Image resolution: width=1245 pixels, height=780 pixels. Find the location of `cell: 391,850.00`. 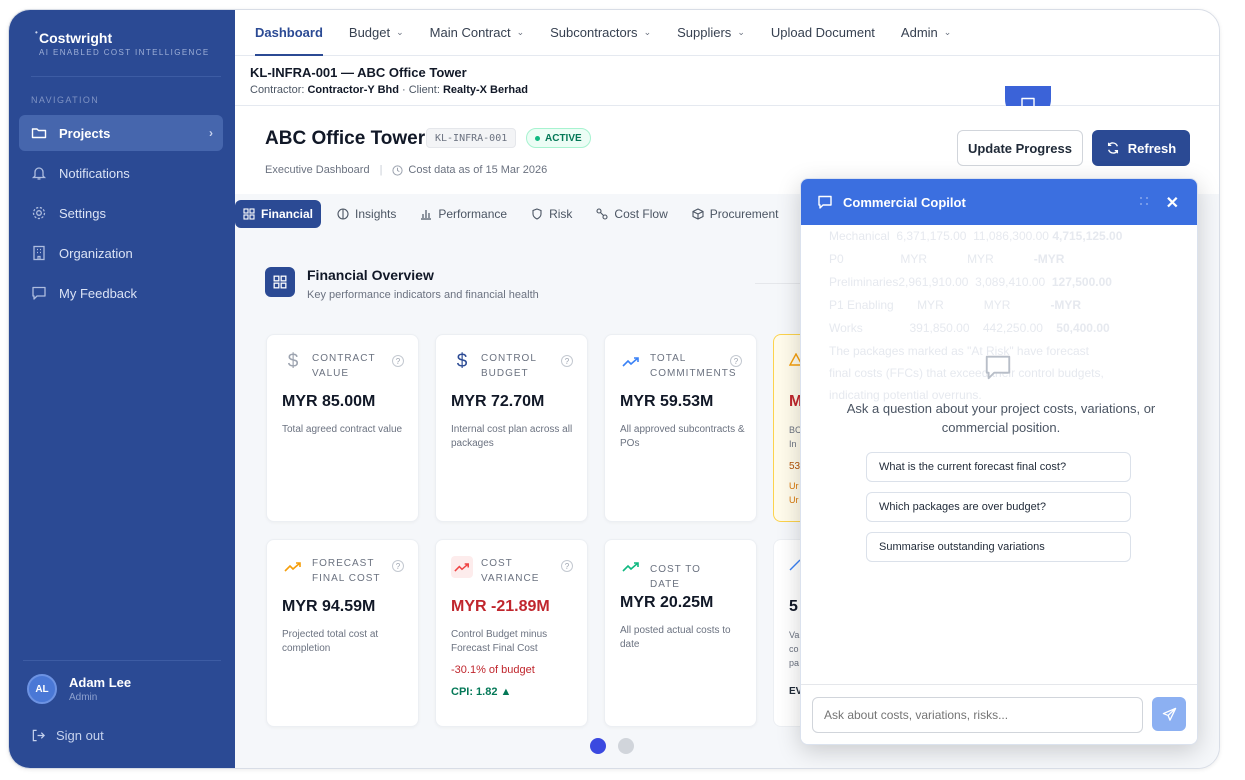

cell: 391,850.00 is located at coordinates (939, 328).